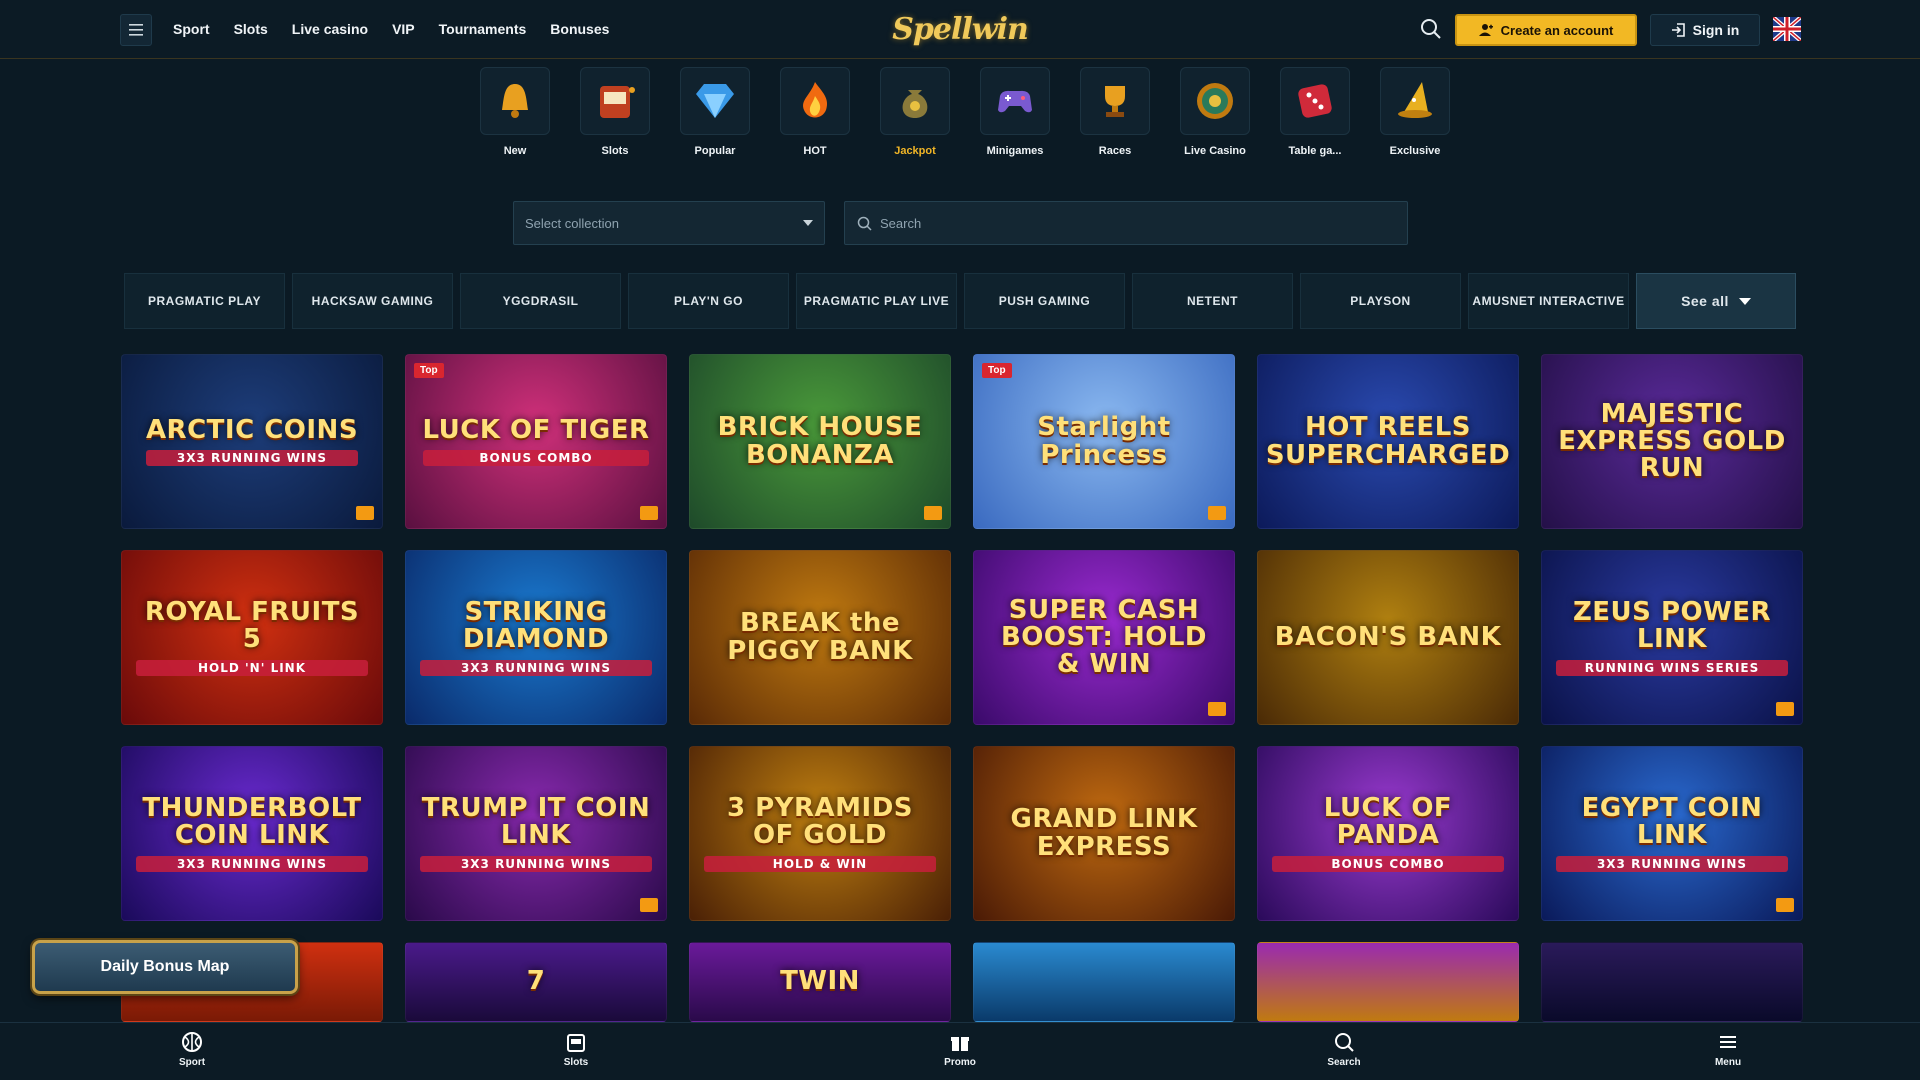 Image resolution: width=1920 pixels, height=1080 pixels. I want to click on bell-icon, so click(515, 101).